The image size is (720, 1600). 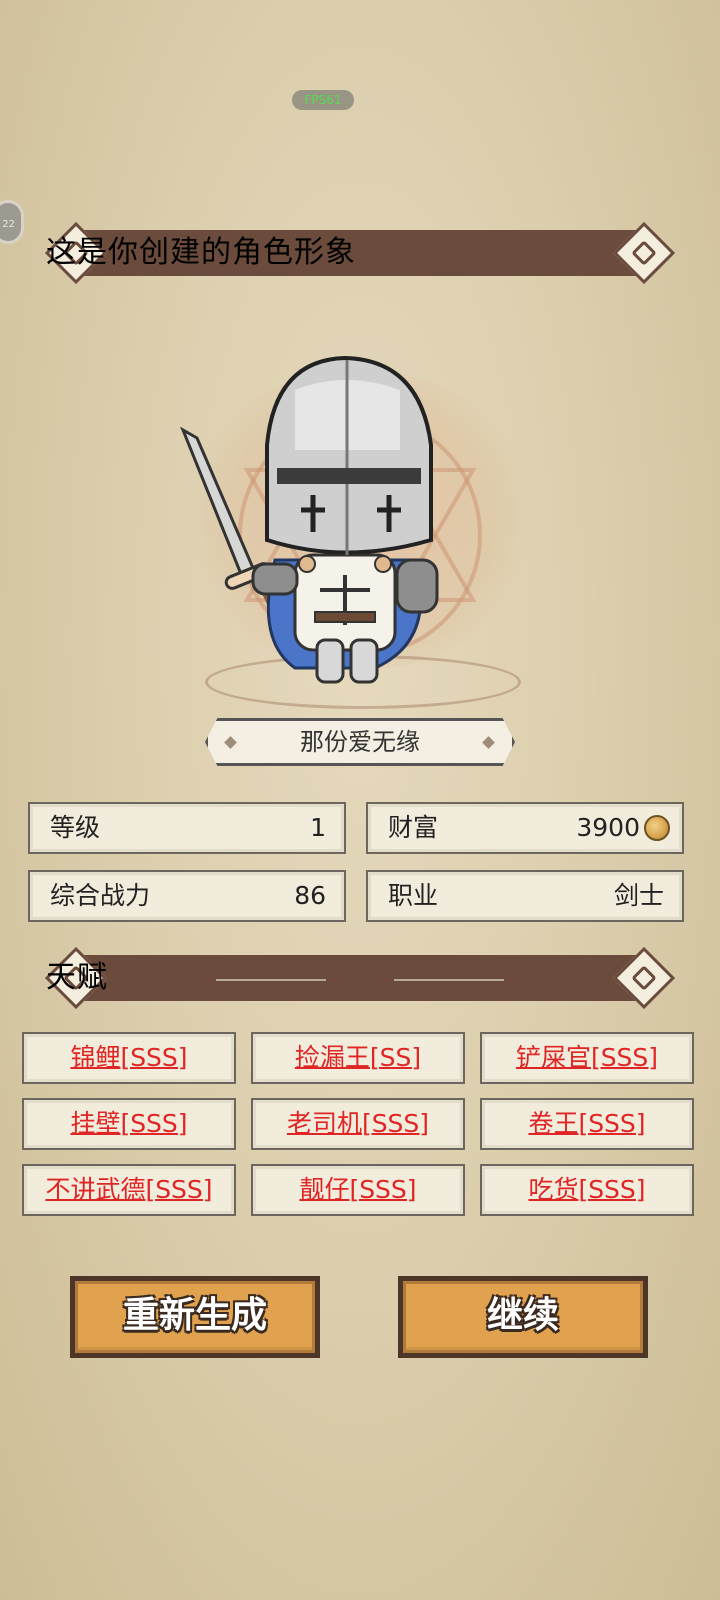 I want to click on talent-item: 卷王[SSS], so click(x=587, y=1124).